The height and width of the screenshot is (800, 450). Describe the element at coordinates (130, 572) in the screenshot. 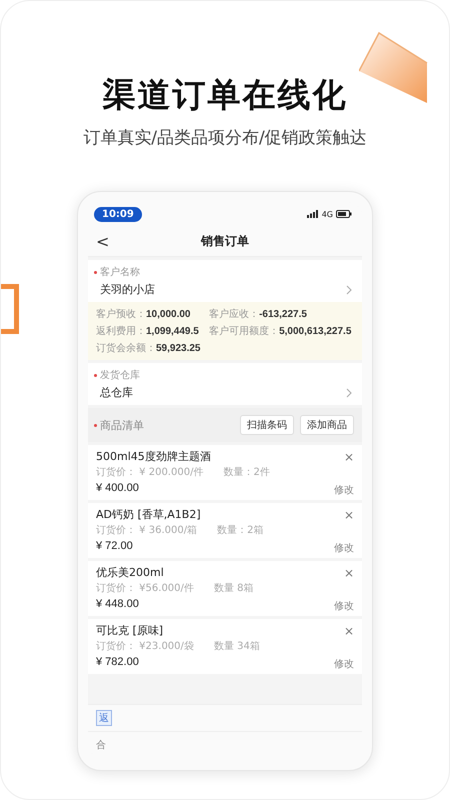

I see `product-name: 优乐美200ml` at that location.